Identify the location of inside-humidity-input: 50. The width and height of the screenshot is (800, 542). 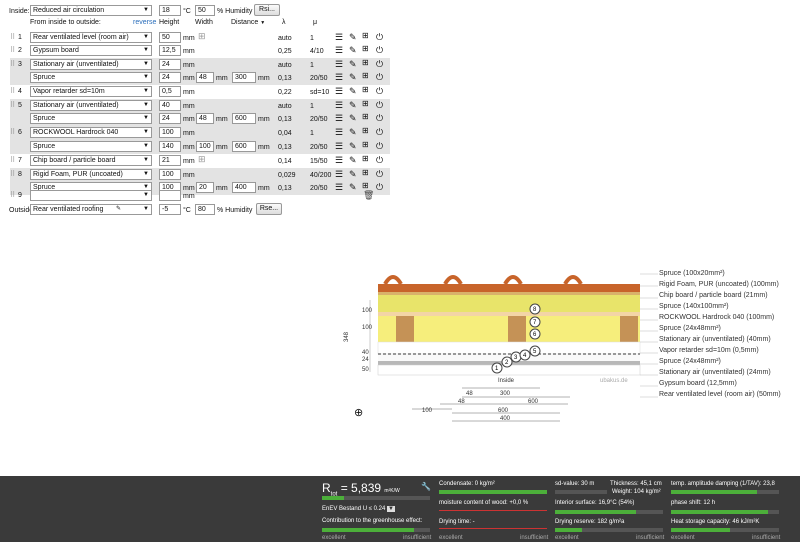
(205, 10).